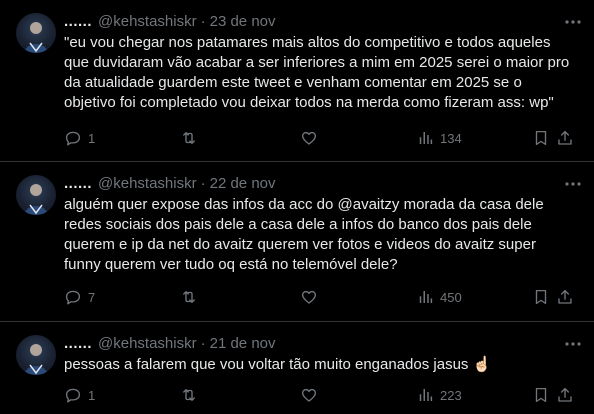 The height and width of the screenshot is (414, 594). I want to click on tweet-date: 22 de nov, so click(243, 184).